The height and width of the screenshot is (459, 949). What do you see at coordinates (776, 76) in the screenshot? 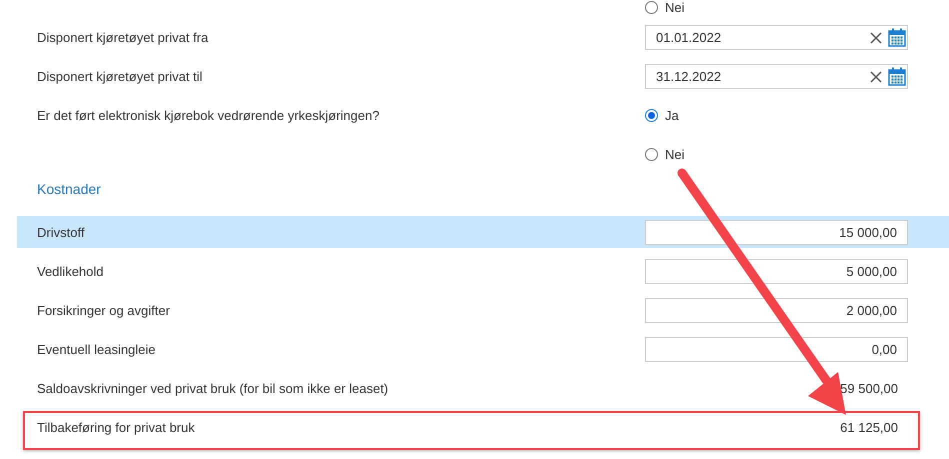
I see `date-field: 31.12.2022` at bounding box center [776, 76].